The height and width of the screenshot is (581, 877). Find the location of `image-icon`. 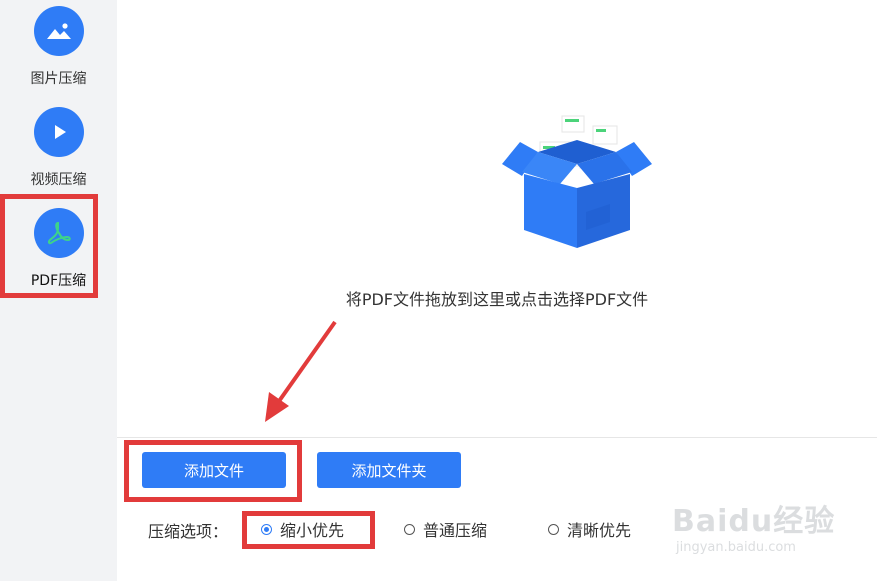

image-icon is located at coordinates (58, 31).